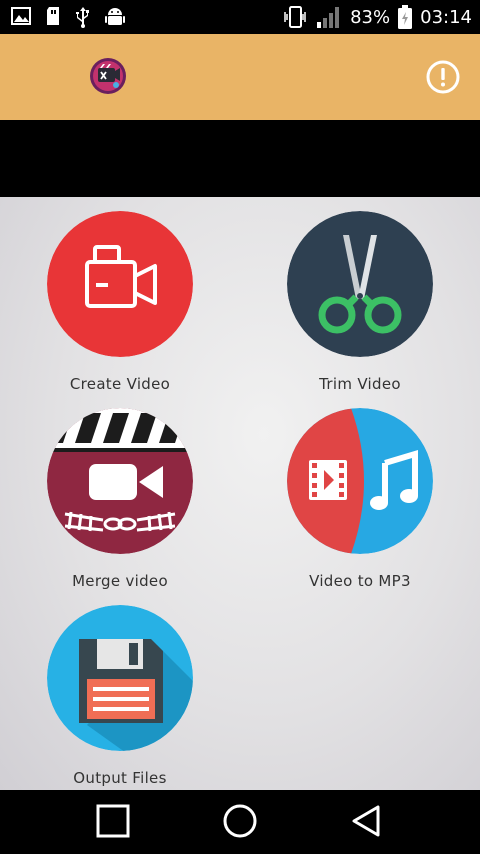  I want to click on create-video-button: Create Video, so click(120, 303).